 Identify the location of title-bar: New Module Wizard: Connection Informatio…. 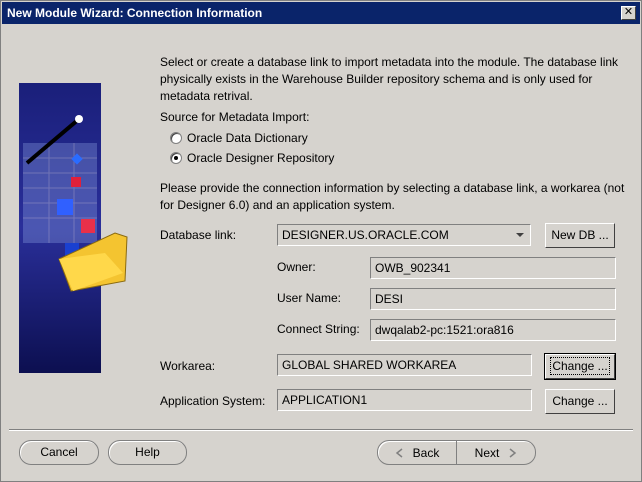
(321, 13).